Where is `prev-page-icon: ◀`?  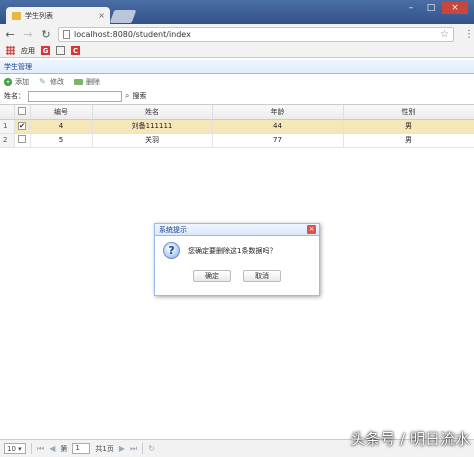
prev-page-icon: ◀ is located at coordinates (52, 448).